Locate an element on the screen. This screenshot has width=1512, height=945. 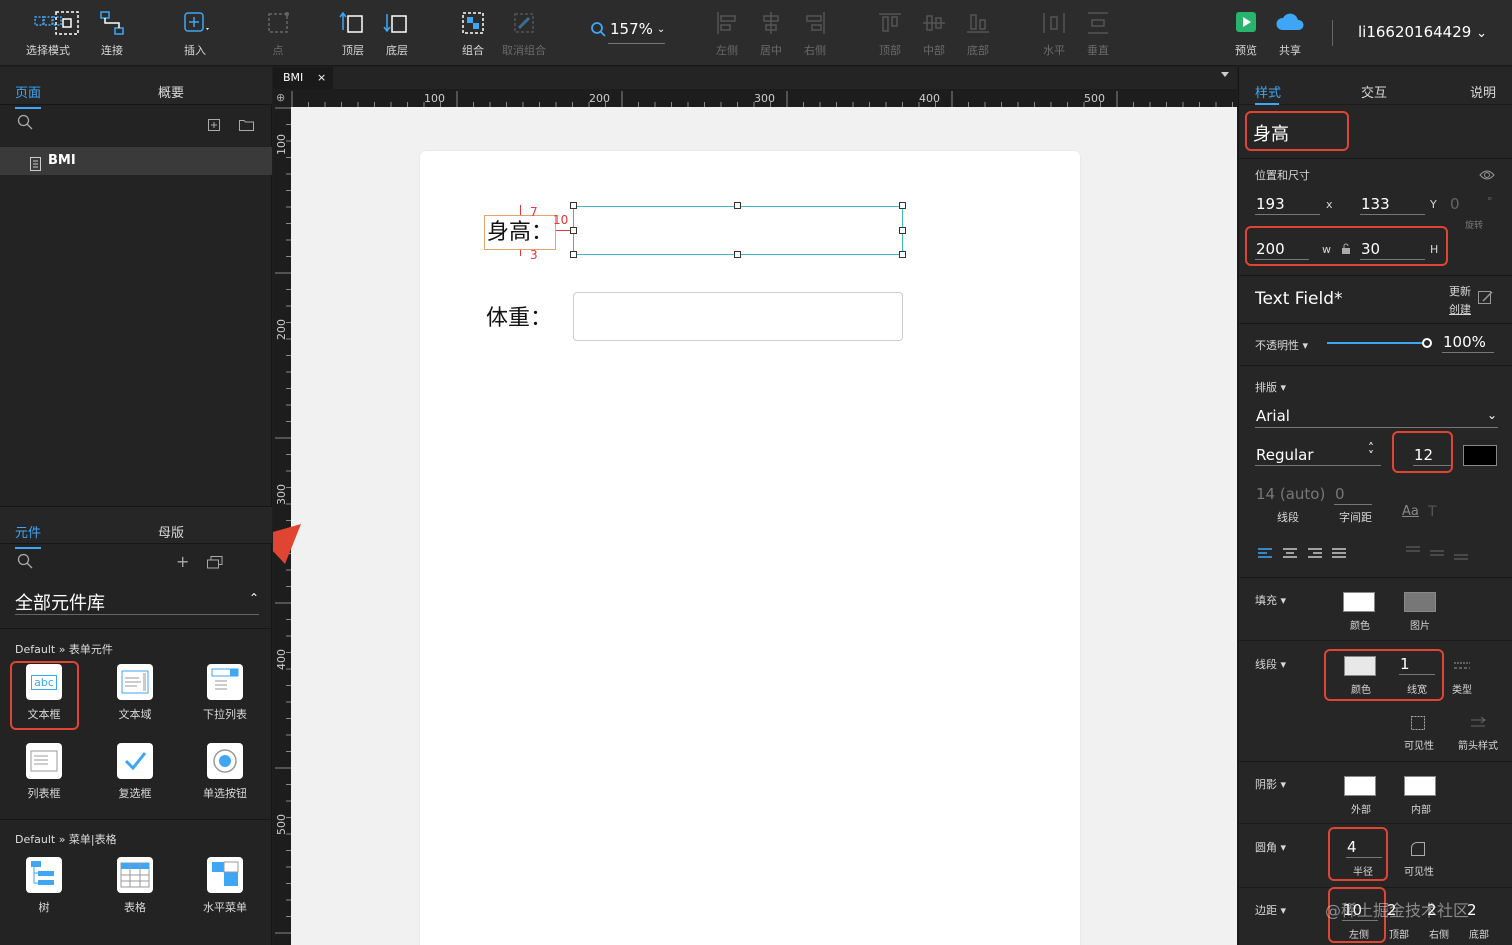
component-listbox: 列表框 is located at coordinates (44, 772).